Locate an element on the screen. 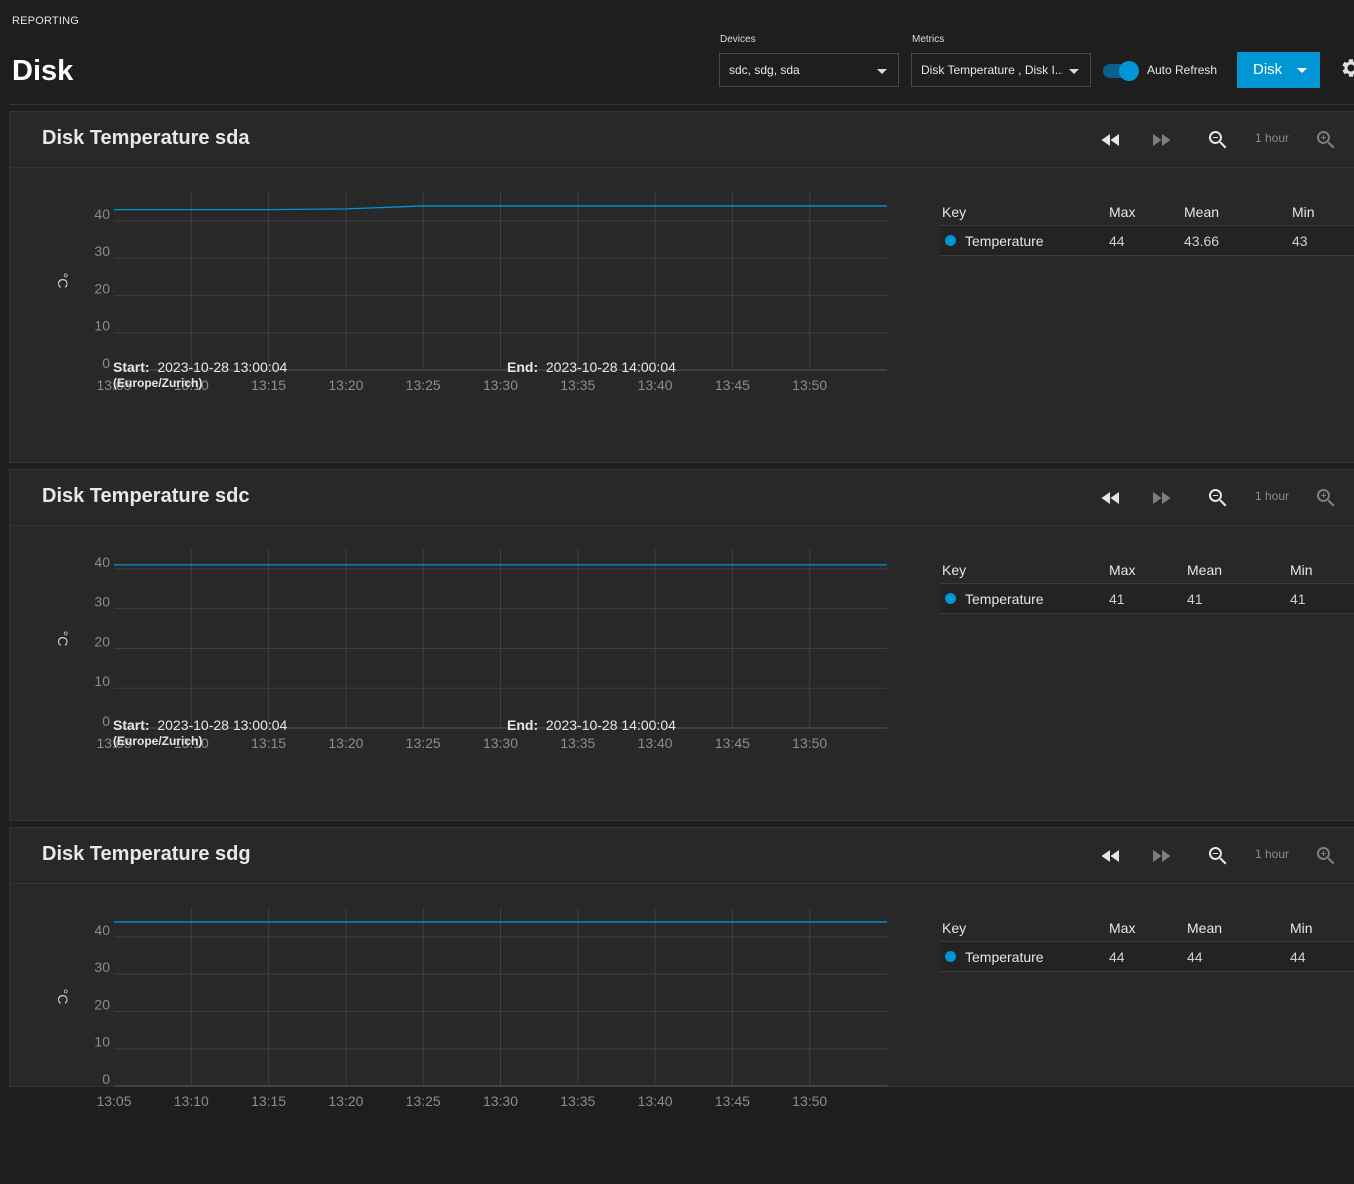  panel-header: Disk Temperature sdc 1 hour is located at coordinates (682, 498).